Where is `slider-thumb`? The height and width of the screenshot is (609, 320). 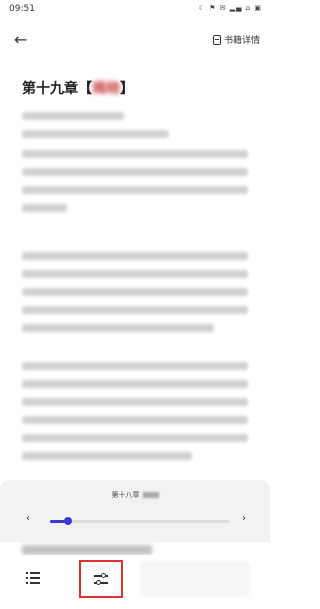
slider-thumb is located at coordinates (68, 521).